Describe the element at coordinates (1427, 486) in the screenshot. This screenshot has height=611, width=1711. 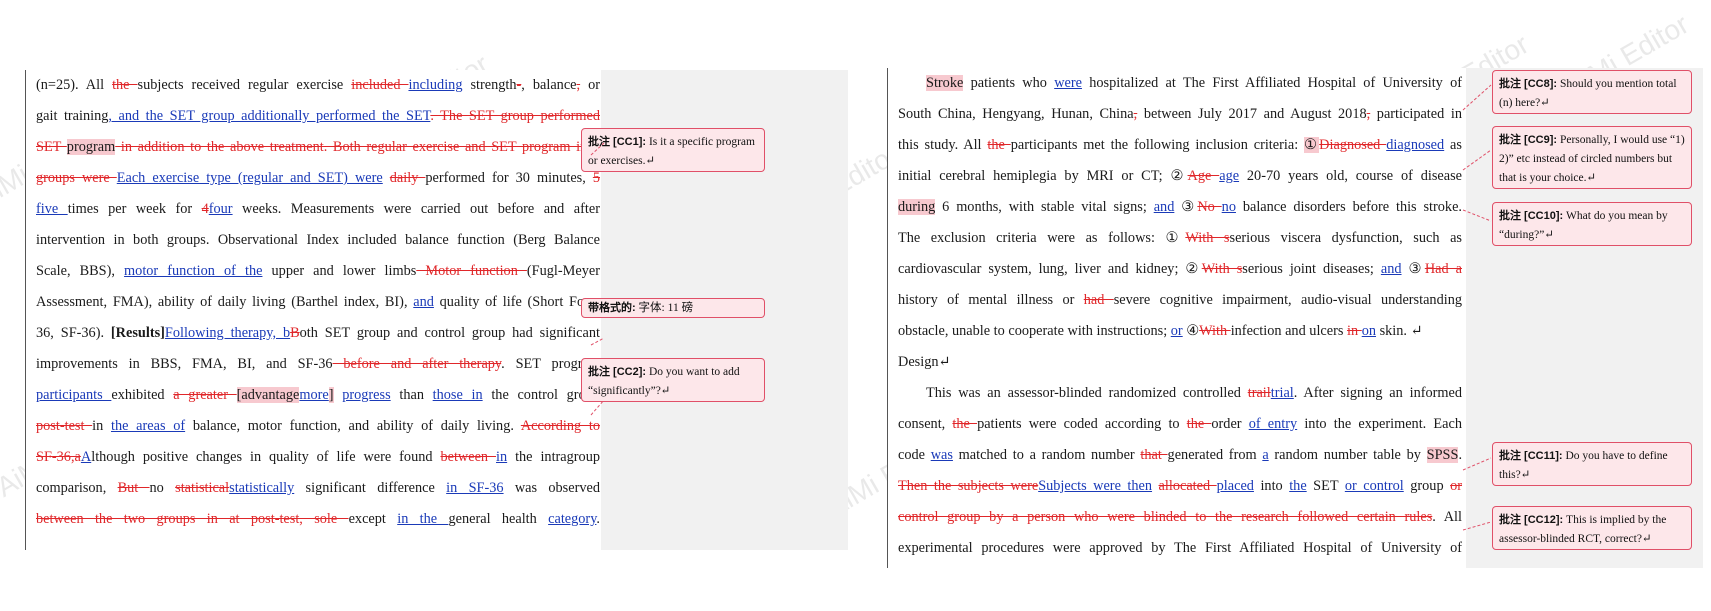
I see `text-run: group` at that location.